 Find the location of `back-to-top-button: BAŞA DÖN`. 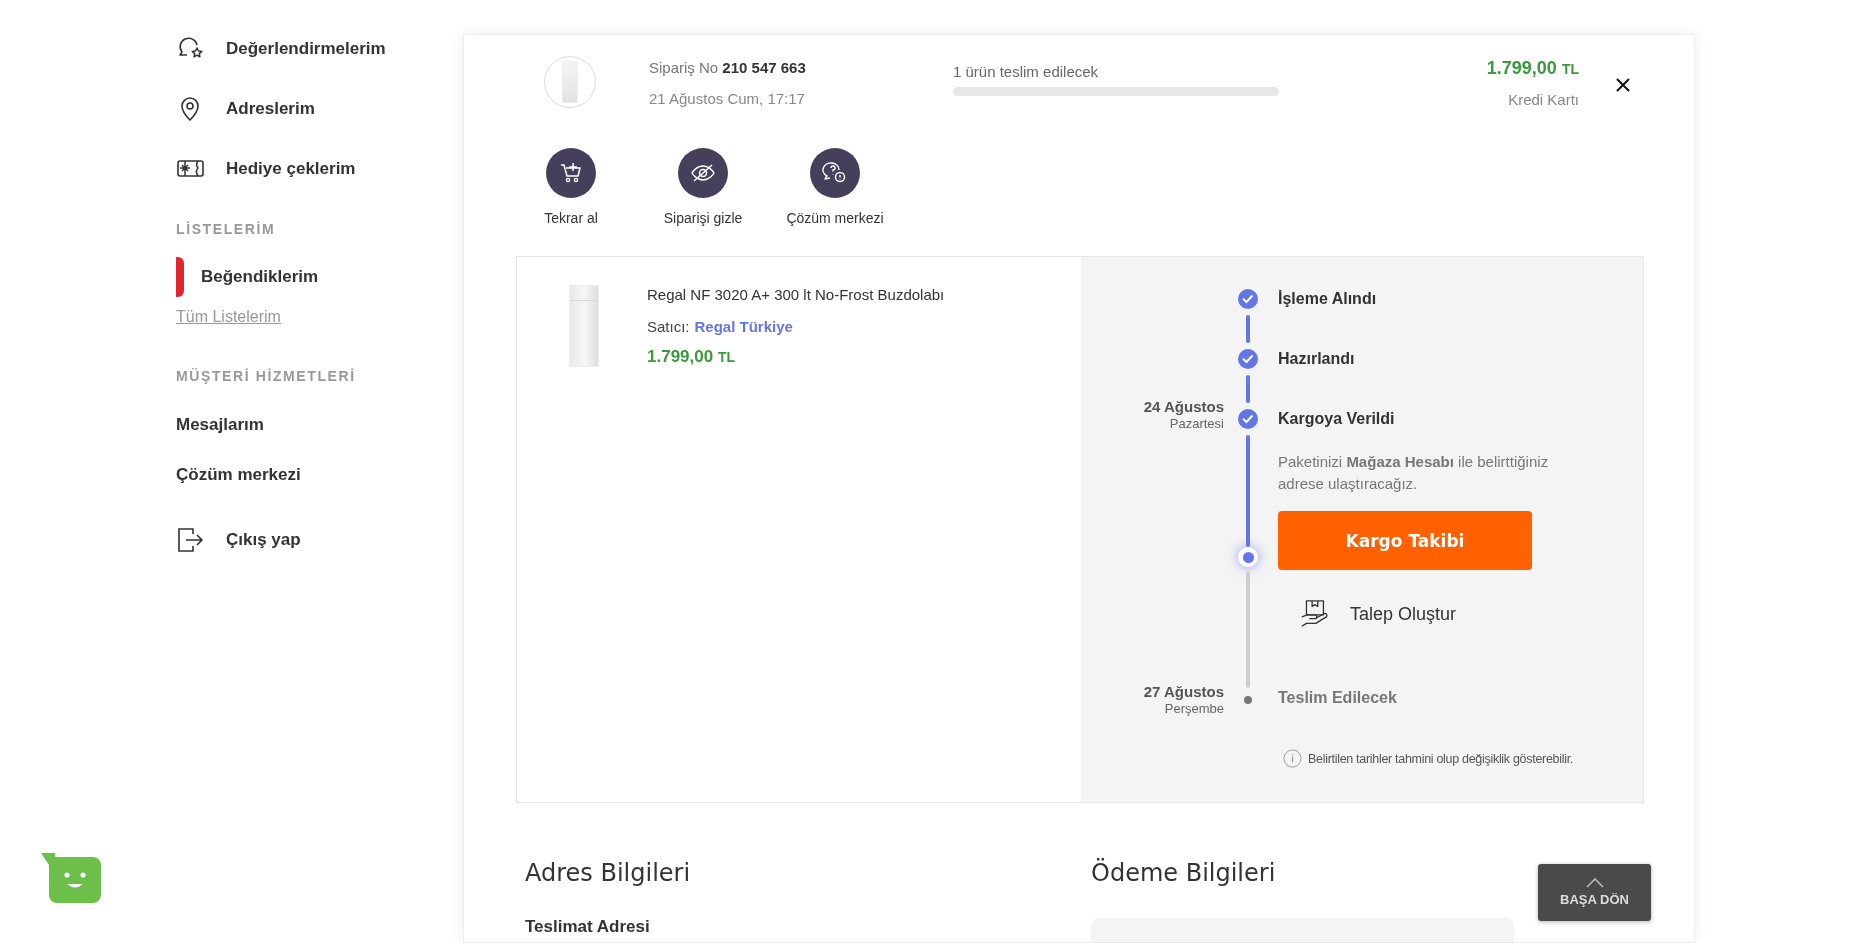

back-to-top-button: BAŞA DÖN is located at coordinates (1594, 892).